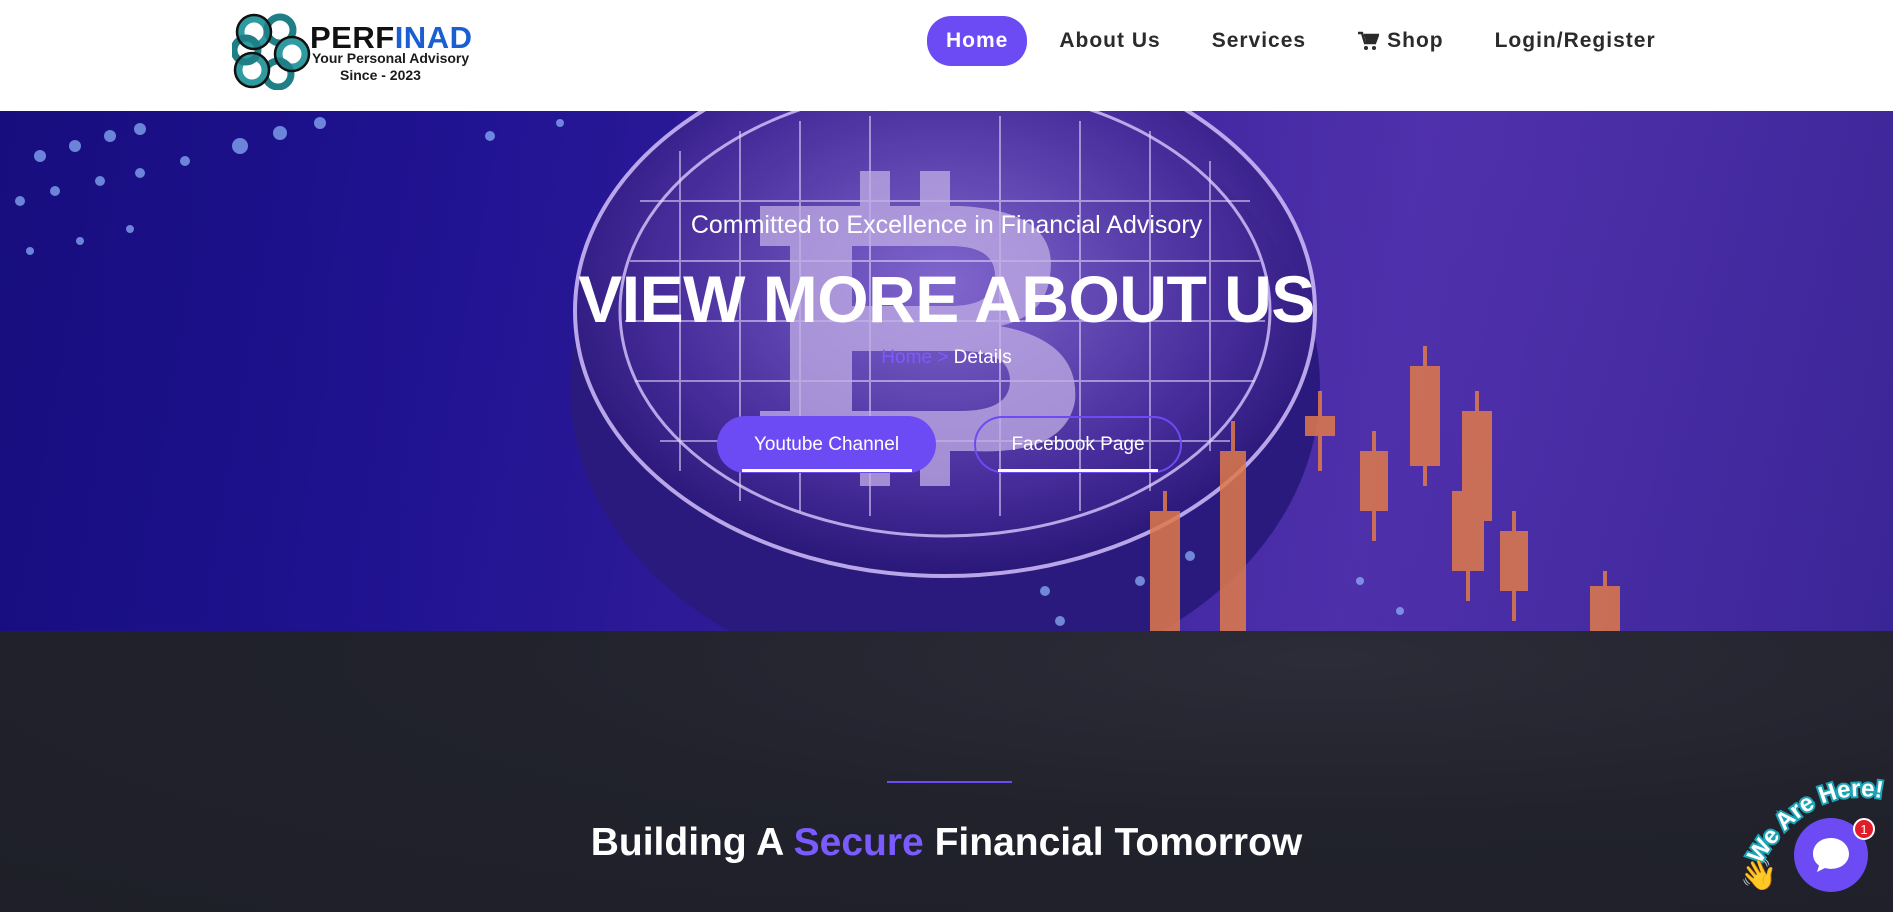  Describe the element at coordinates (826, 444) in the screenshot. I see `youtube-channel-button: Youtube Channel` at that location.